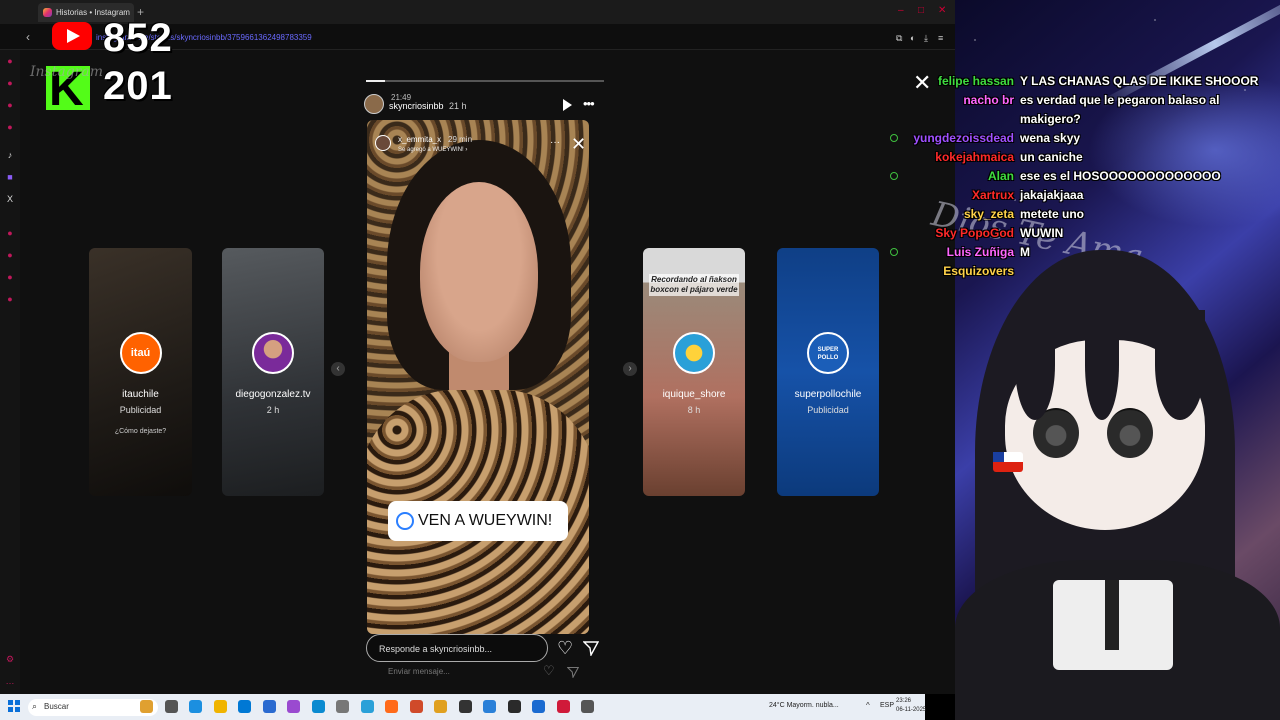 Image resolution: width=1280 pixels, height=720 pixels. I want to click on chat-message: sky_zeta metete uno, so click(1080, 216).